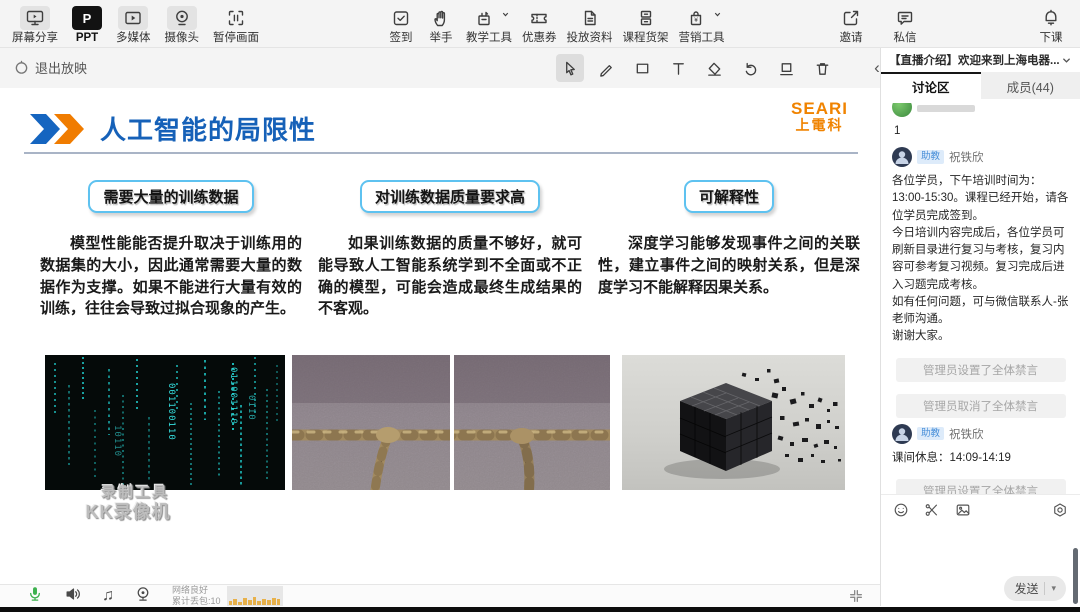 This screenshot has width=1080, height=612. I want to click on system-notice: 管理员取消了全体禁言, so click(980, 405).